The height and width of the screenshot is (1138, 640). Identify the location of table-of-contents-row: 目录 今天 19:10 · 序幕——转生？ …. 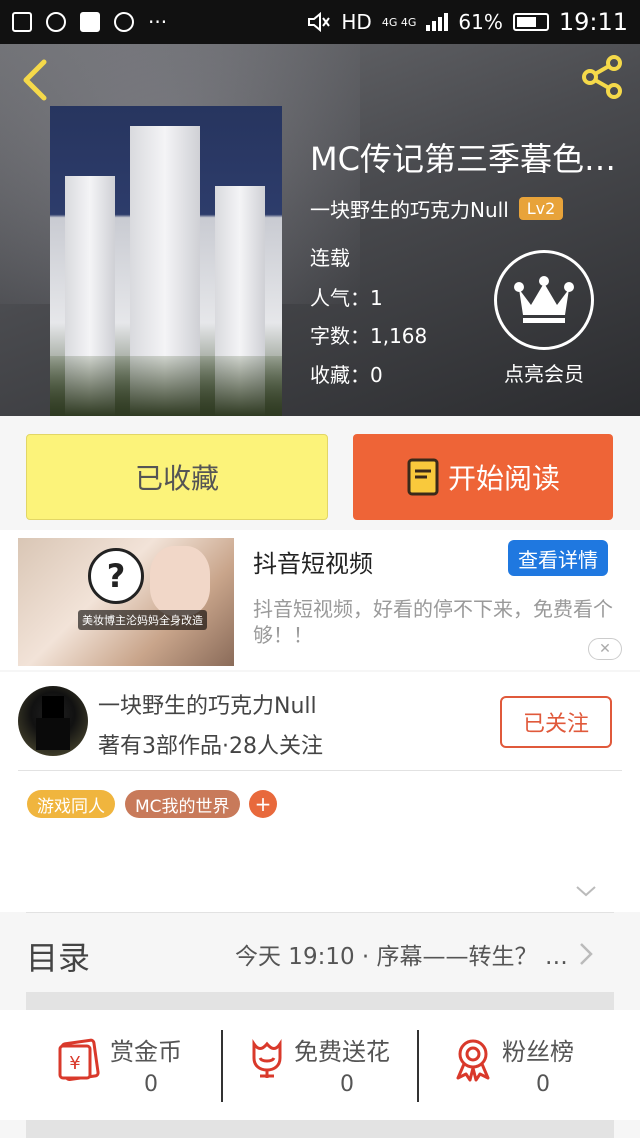
(320, 952).